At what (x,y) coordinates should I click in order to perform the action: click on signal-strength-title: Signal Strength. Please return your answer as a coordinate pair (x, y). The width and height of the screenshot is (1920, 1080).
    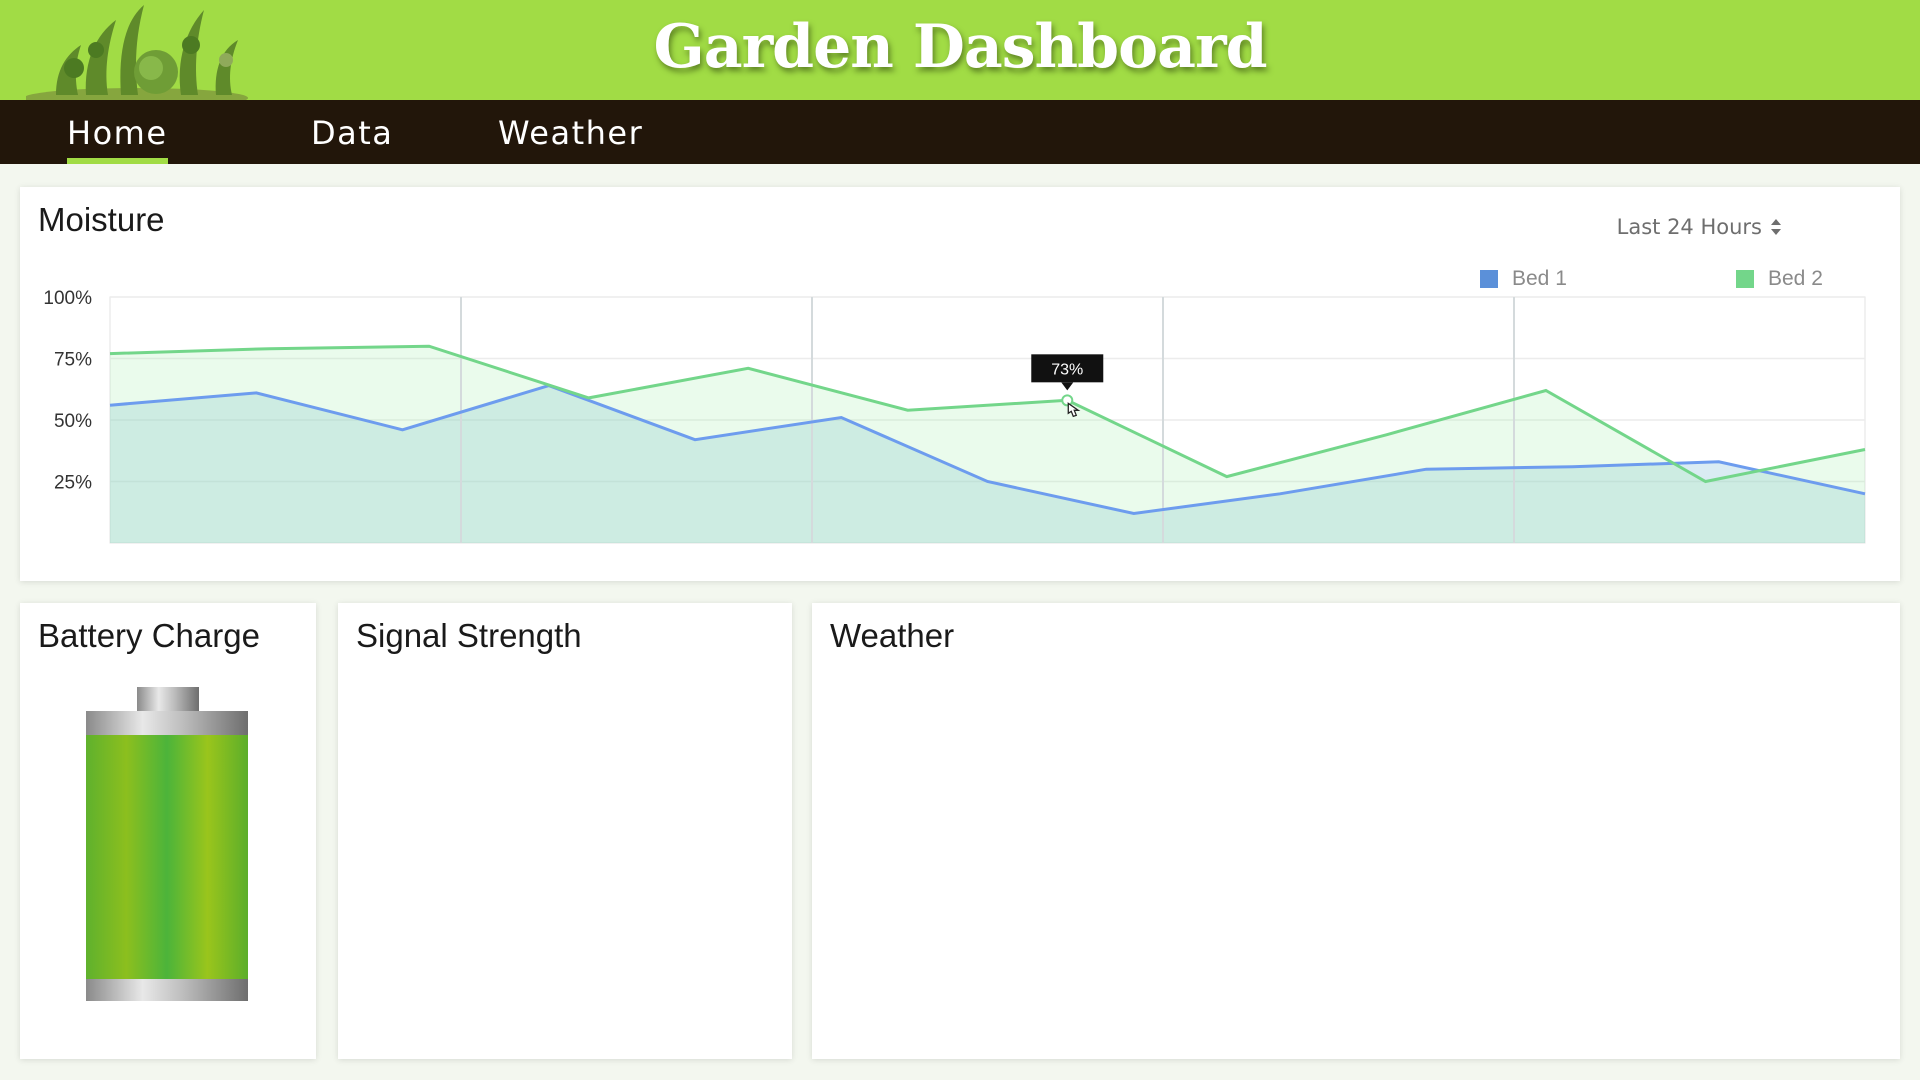
    Looking at the image, I should click on (469, 635).